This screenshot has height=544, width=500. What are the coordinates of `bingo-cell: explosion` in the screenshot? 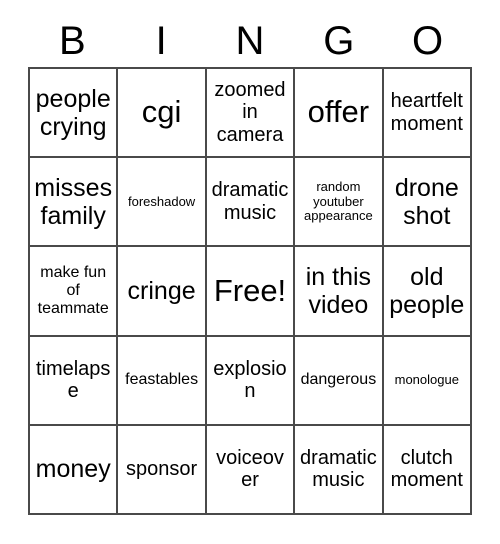 It's located at (251, 381).